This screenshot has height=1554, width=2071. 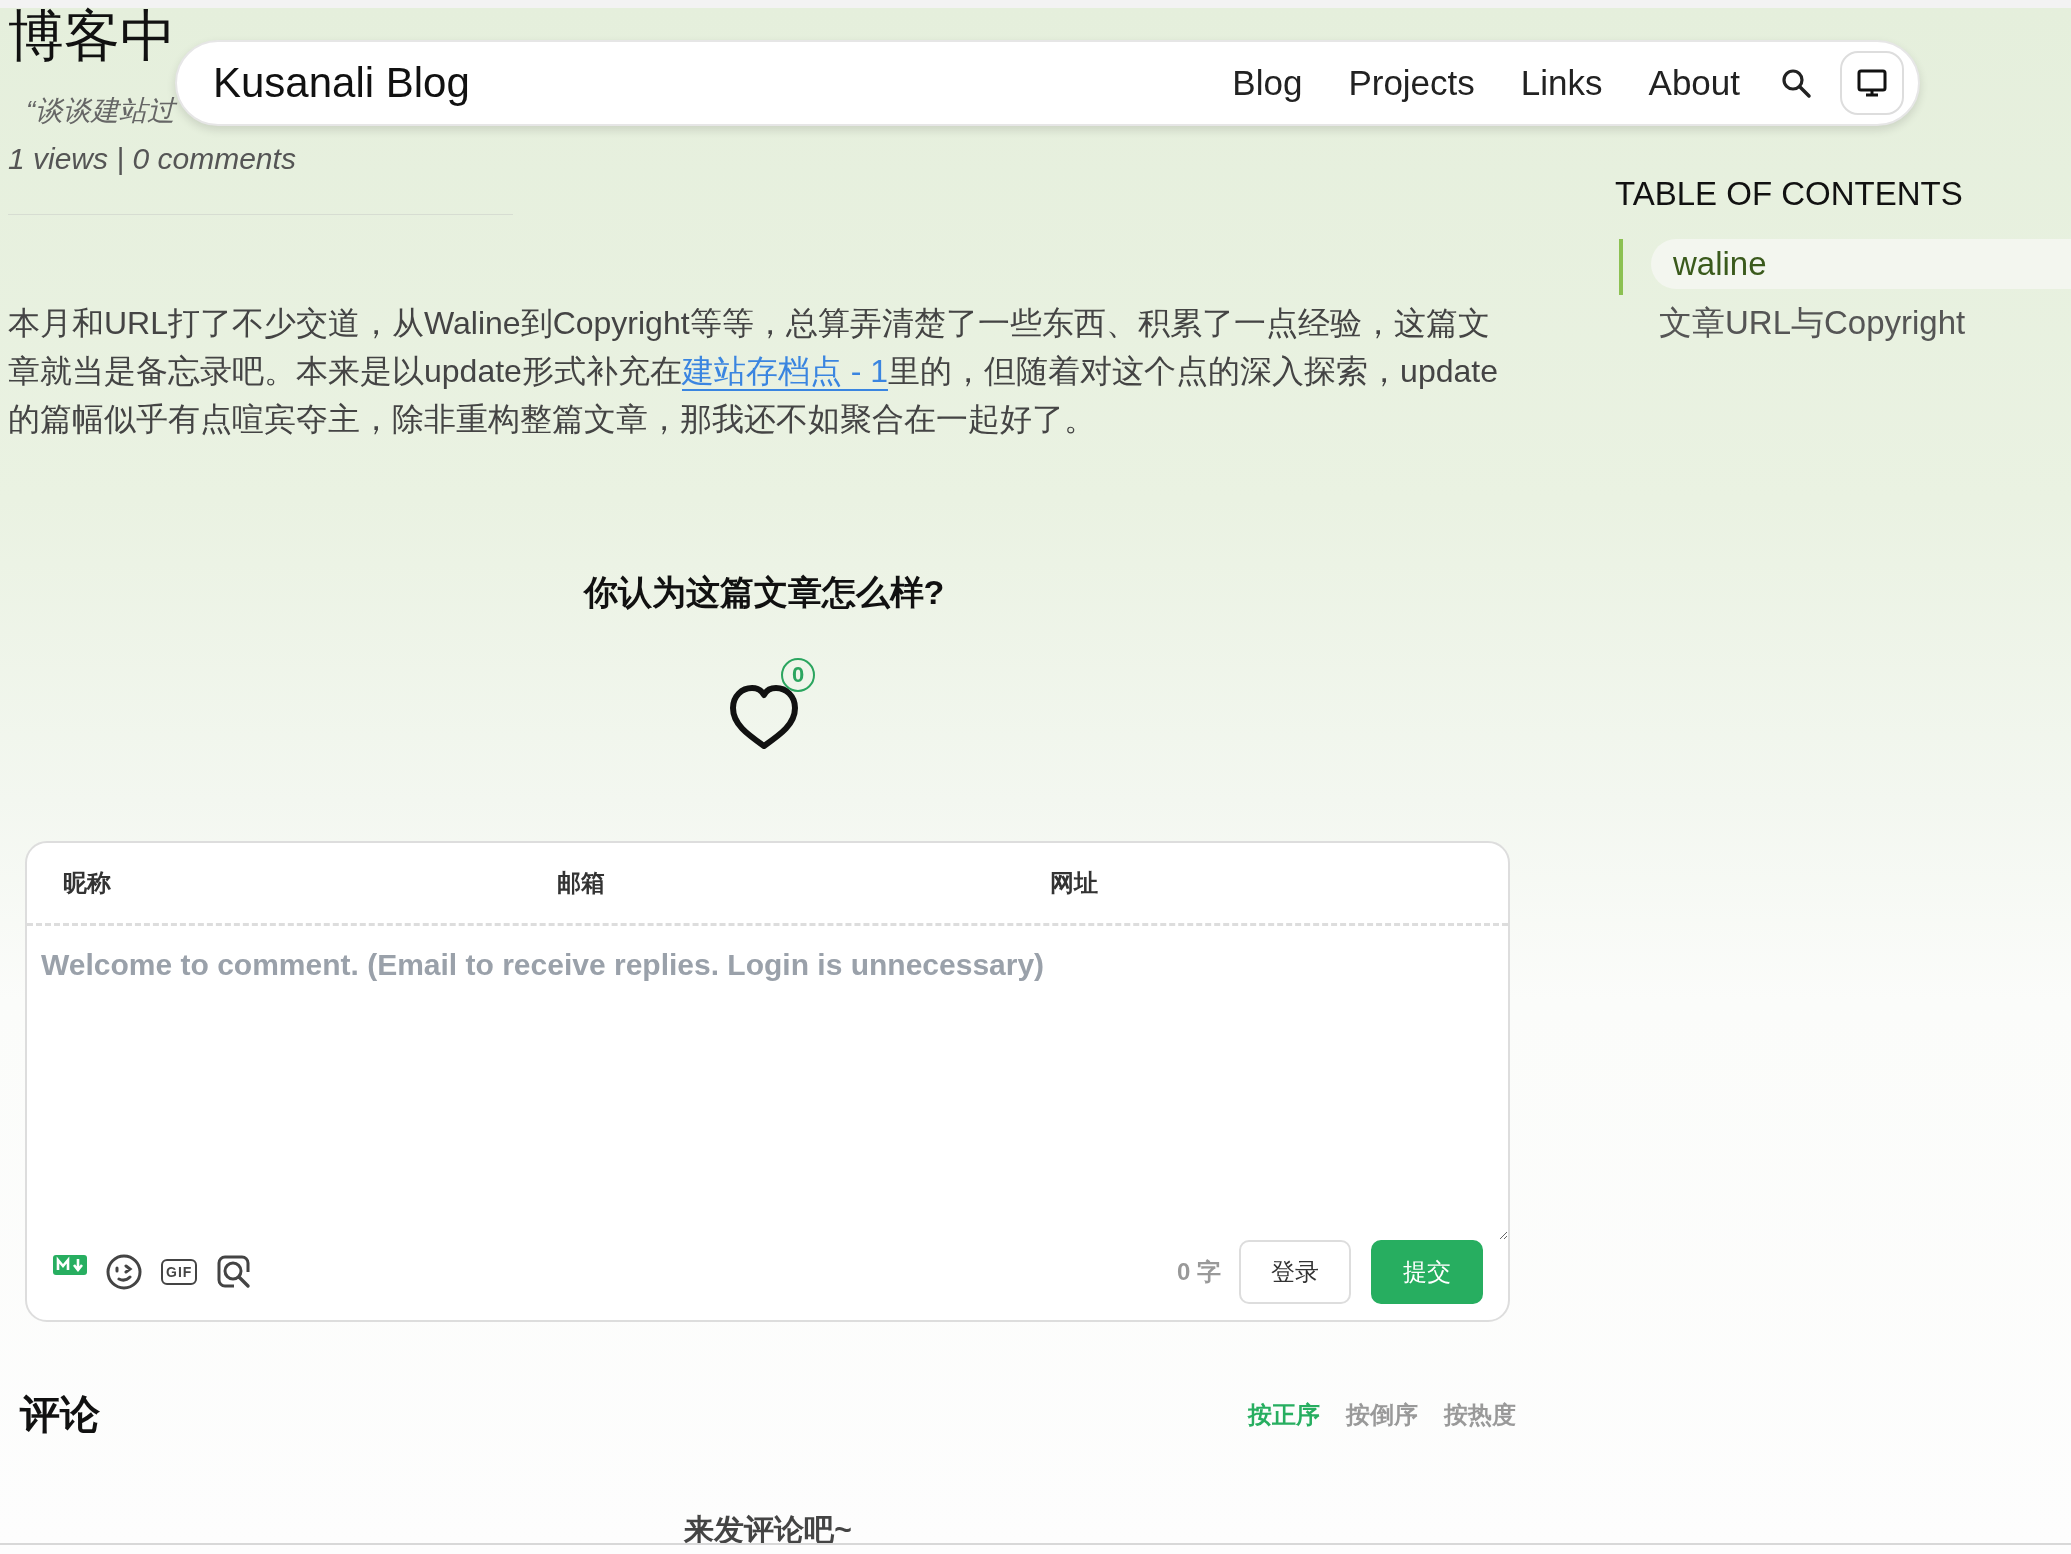 I want to click on gif-button: GIF, so click(x=179, y=1272).